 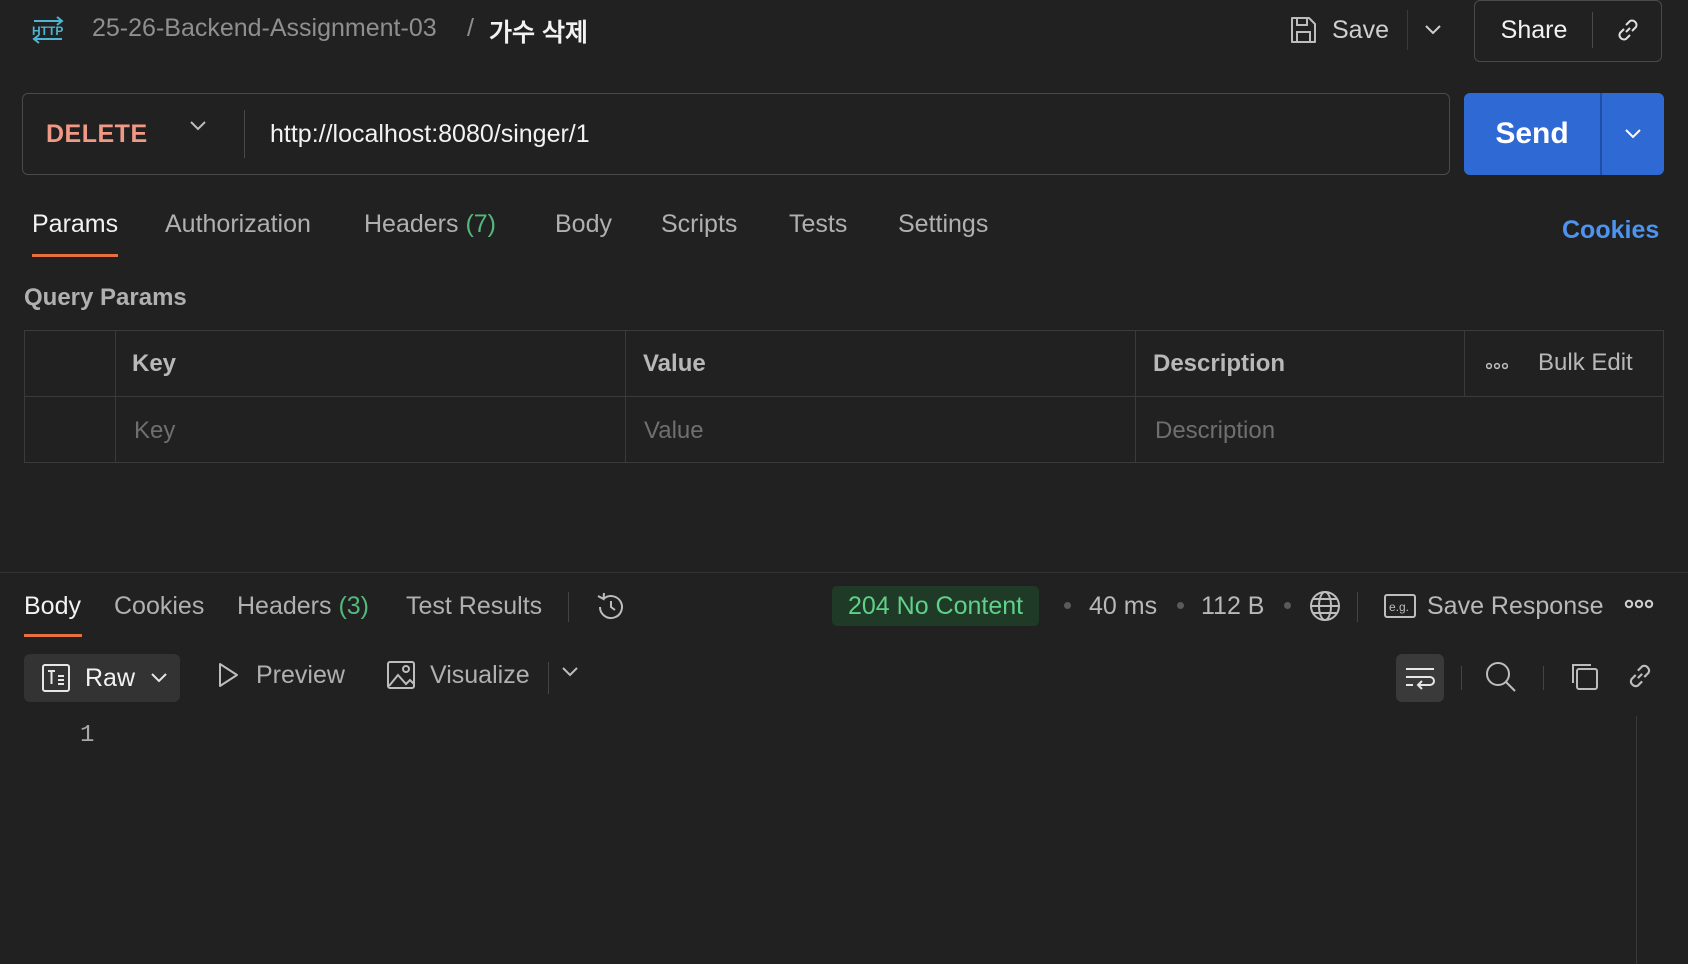 What do you see at coordinates (154, 431) in the screenshot?
I see `param-key-input: Key` at bounding box center [154, 431].